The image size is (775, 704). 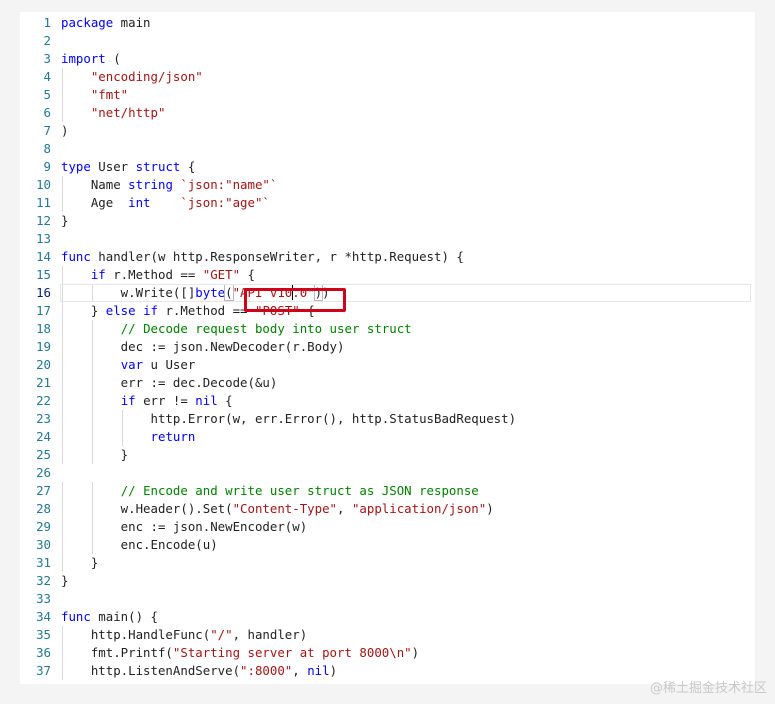 I want to click on code-line: 10 Name string `json:"name"`, so click(x=387, y=185).